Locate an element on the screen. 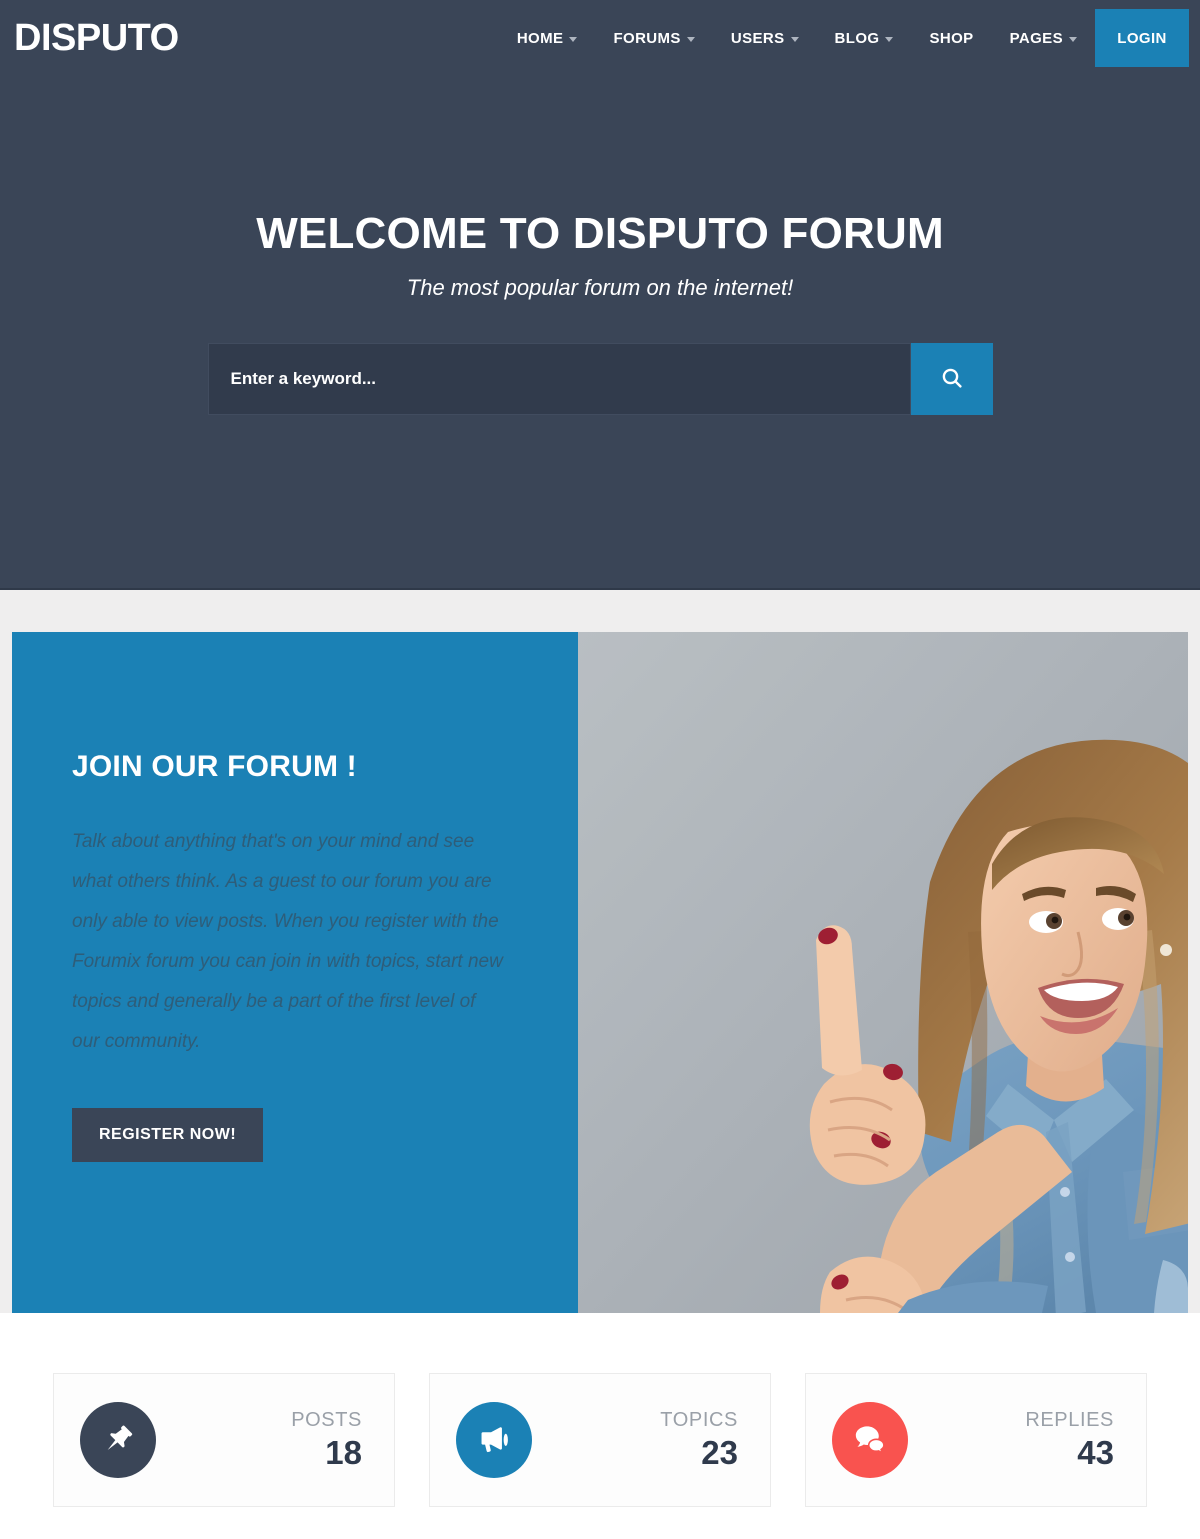 The height and width of the screenshot is (1539, 1200). search-button is located at coordinates (951, 379).